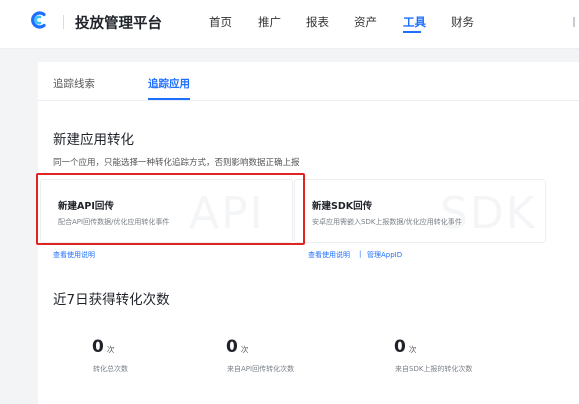 Image resolution: width=579 pixels, height=404 pixels. I want to click on section-description: 同一个应用，只能选择一种转化追踪方式，否则影响数据正确上报, so click(176, 163).